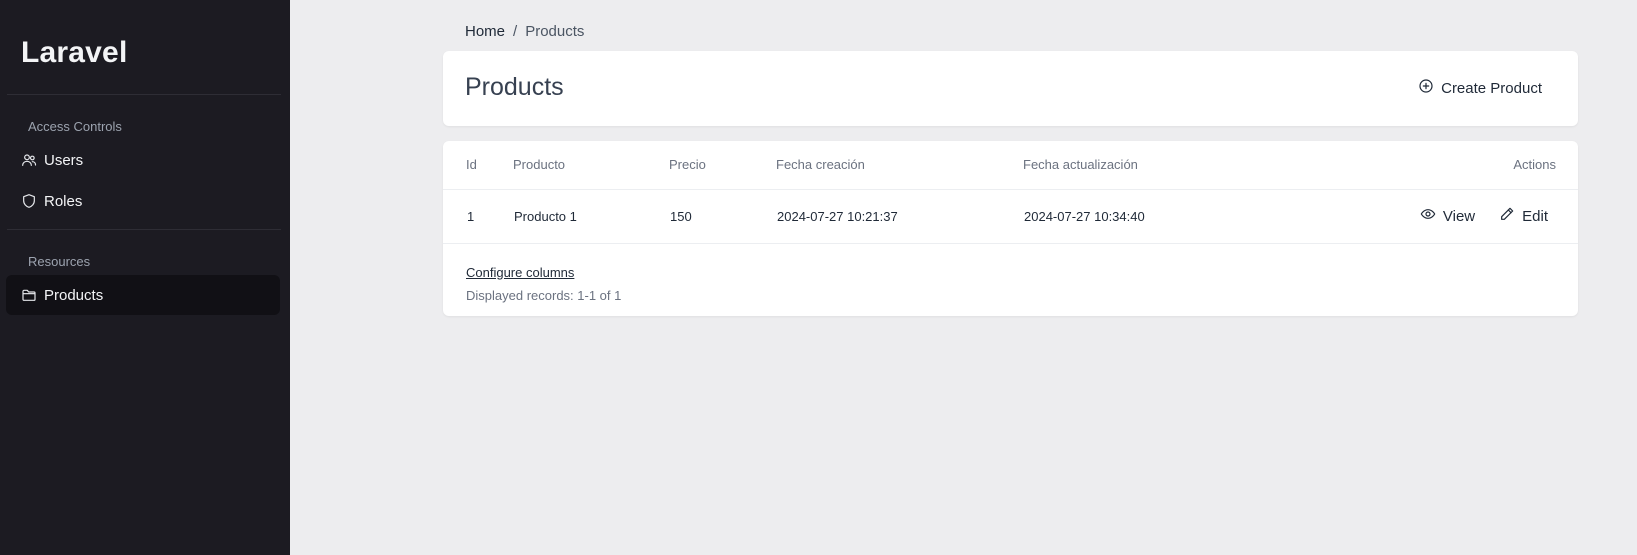 The width and height of the screenshot is (1637, 555). Describe the element at coordinates (29, 160) in the screenshot. I see `users-icon` at that location.